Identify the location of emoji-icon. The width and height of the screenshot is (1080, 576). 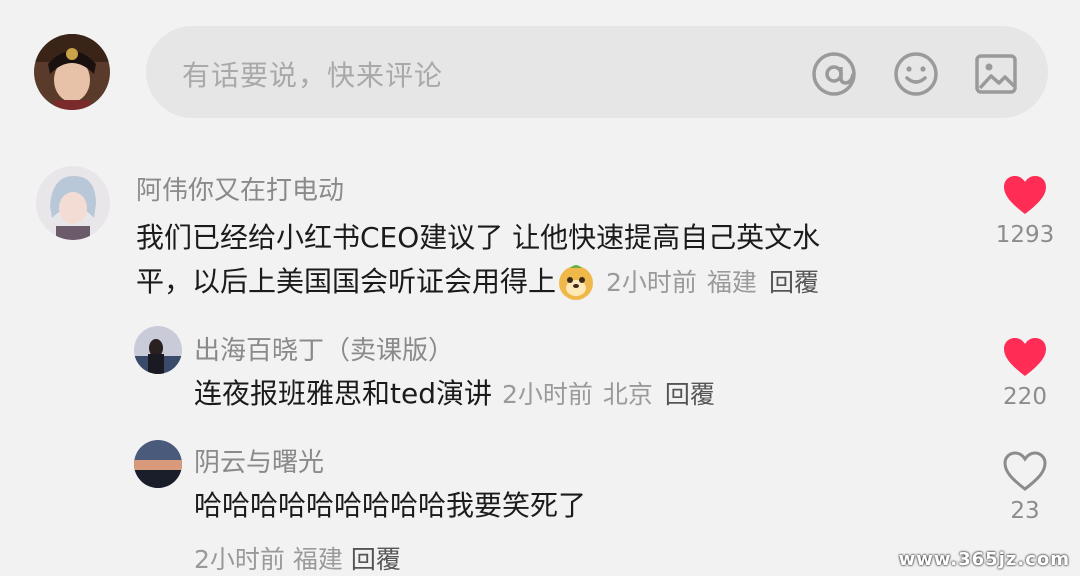
(916, 74).